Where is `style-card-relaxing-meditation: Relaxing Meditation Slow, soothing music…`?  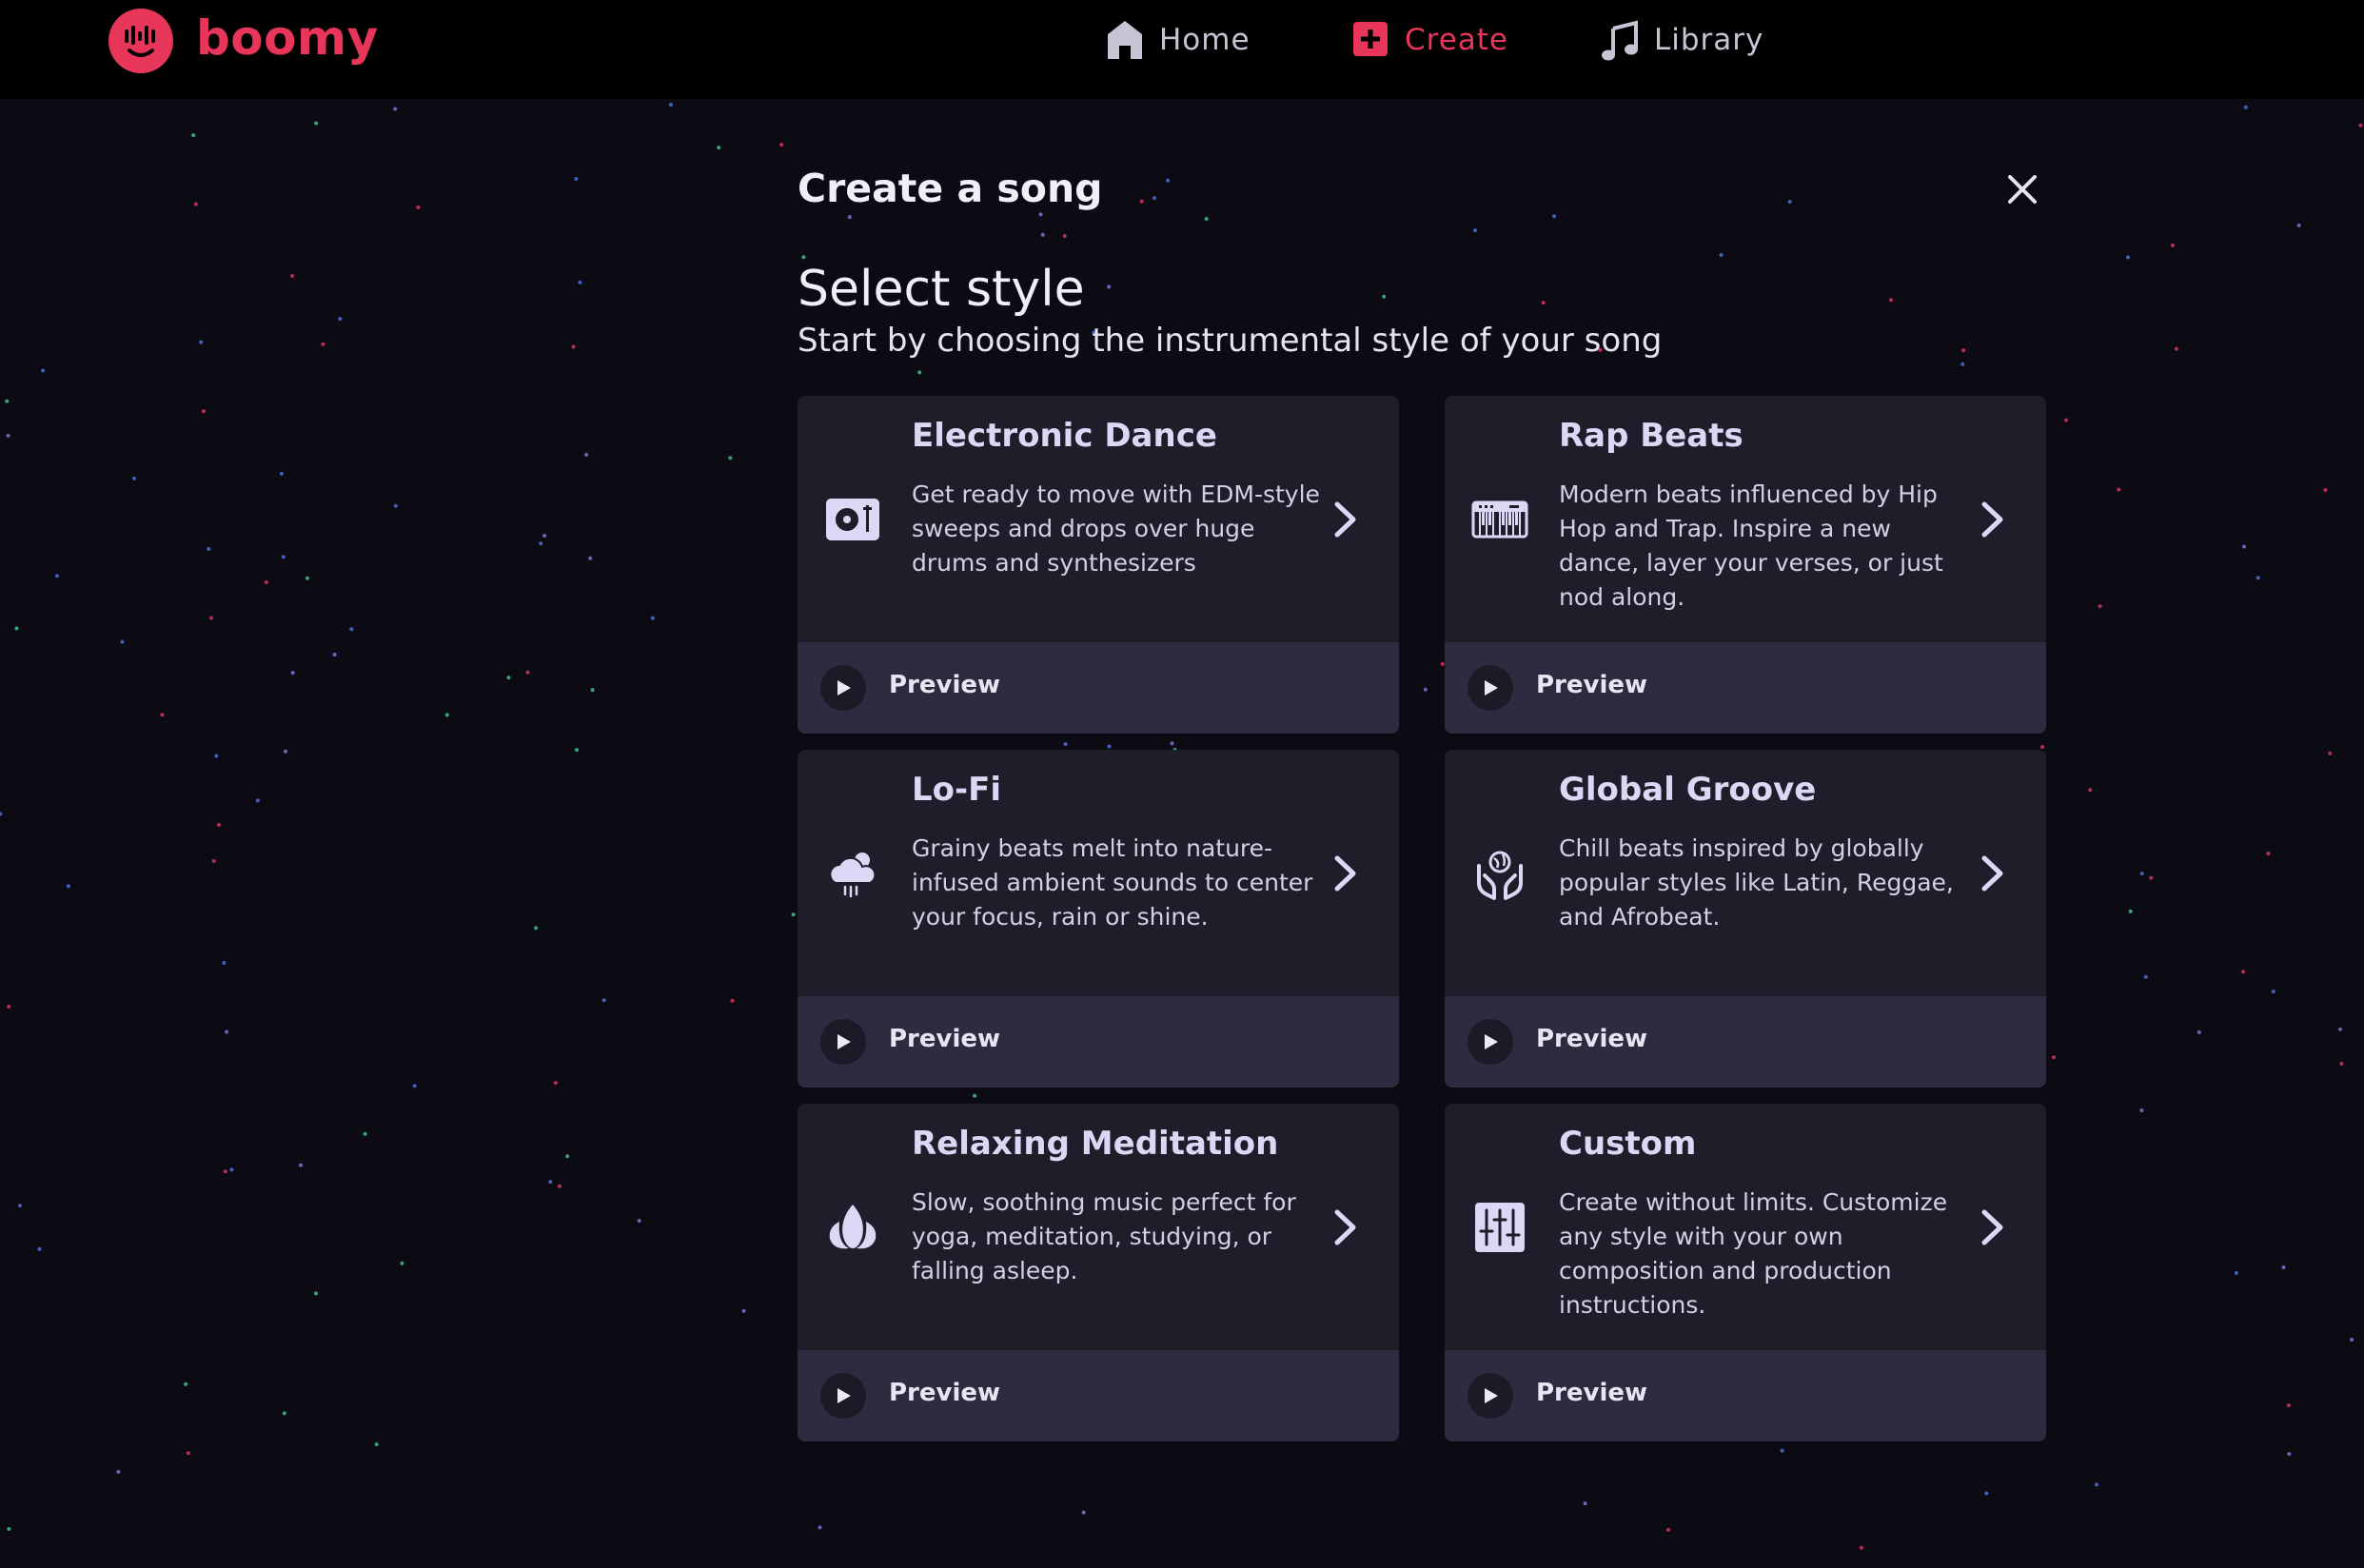
style-card-relaxing-meditation: Relaxing Meditation Slow, soothing music… is located at coordinates (1098, 1272).